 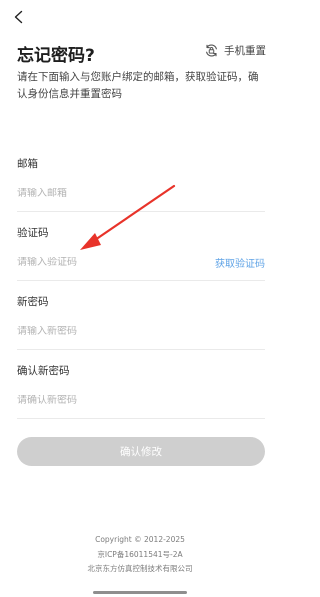 I want to click on confirm-modify-button: 确认修改, so click(x=141, y=451).